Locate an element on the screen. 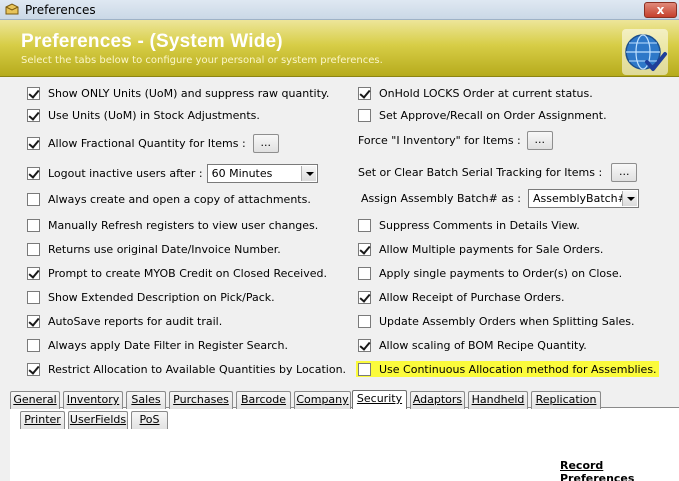 The image size is (679, 481). close-button: x is located at coordinates (660, 10).